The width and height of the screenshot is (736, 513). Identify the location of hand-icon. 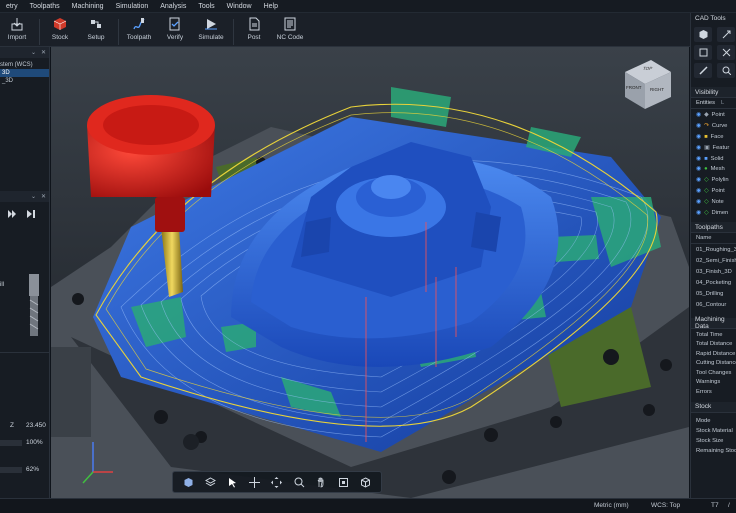
(320, 482).